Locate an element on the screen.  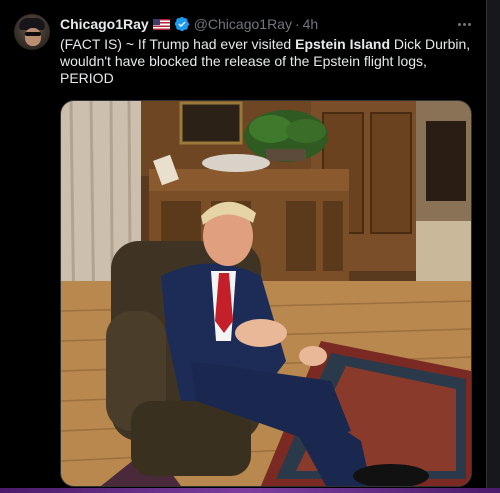
tweet-text-part: (FACT IS) ~ If Trump had ever visited is located at coordinates (178, 44).